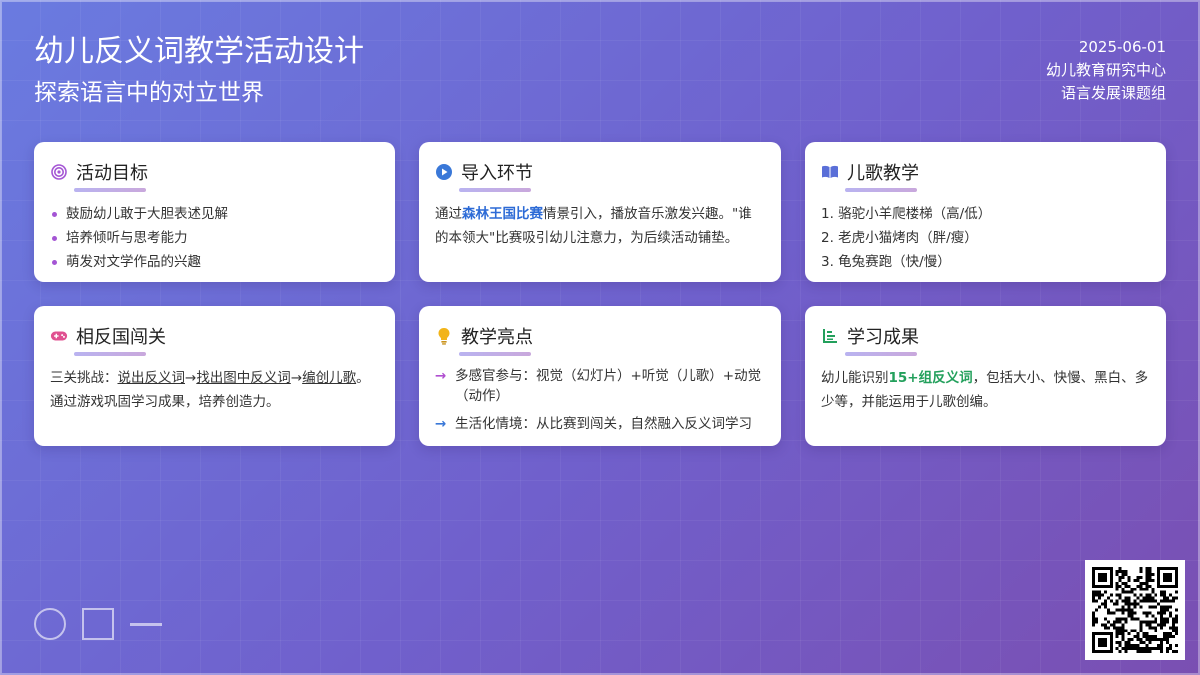 This screenshot has height=675, width=1200. I want to click on square-icon, so click(98, 624).